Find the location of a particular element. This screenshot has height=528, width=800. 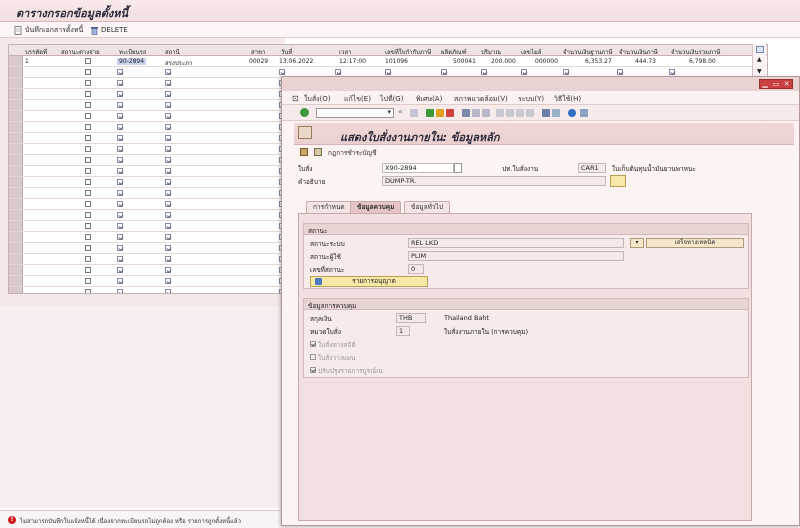

find-next-icon is located at coordinates (486, 113).